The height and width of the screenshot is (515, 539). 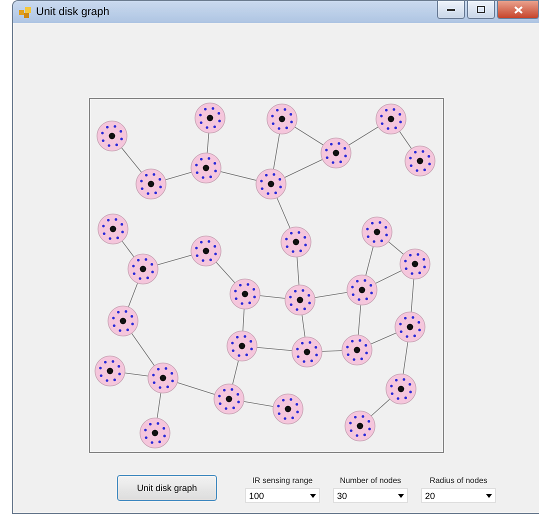 I want to click on minimize-icon, so click(x=451, y=9).